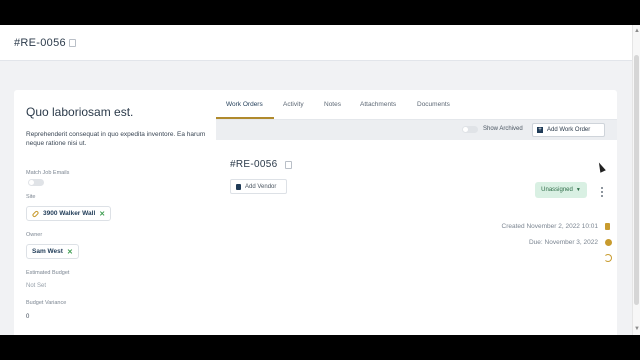 The image size is (640, 360). Describe the element at coordinates (540, 130) in the screenshot. I see `plus-icon: +` at that location.